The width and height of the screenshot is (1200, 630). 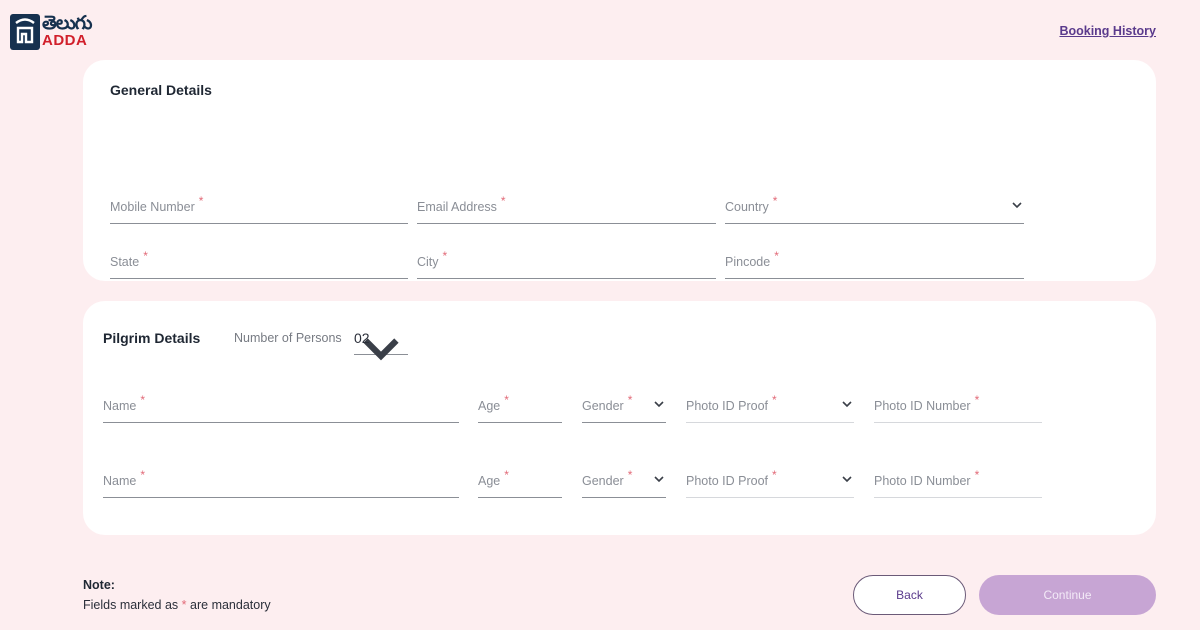 What do you see at coordinates (432, 259) in the screenshot?
I see `city-label: City *` at bounding box center [432, 259].